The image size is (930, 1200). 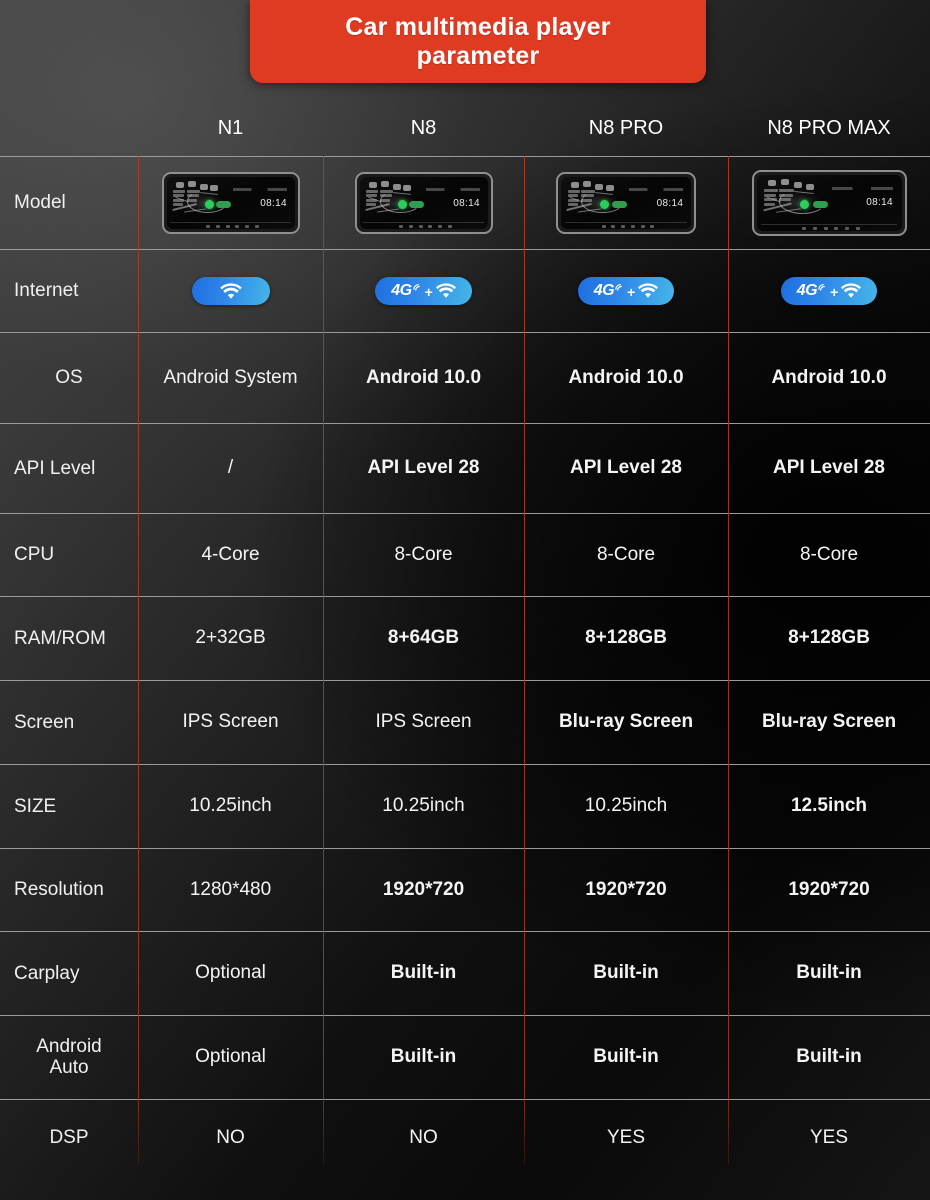 I want to click on cell-size-n8-pro: 10.25inch, so click(x=626, y=806).